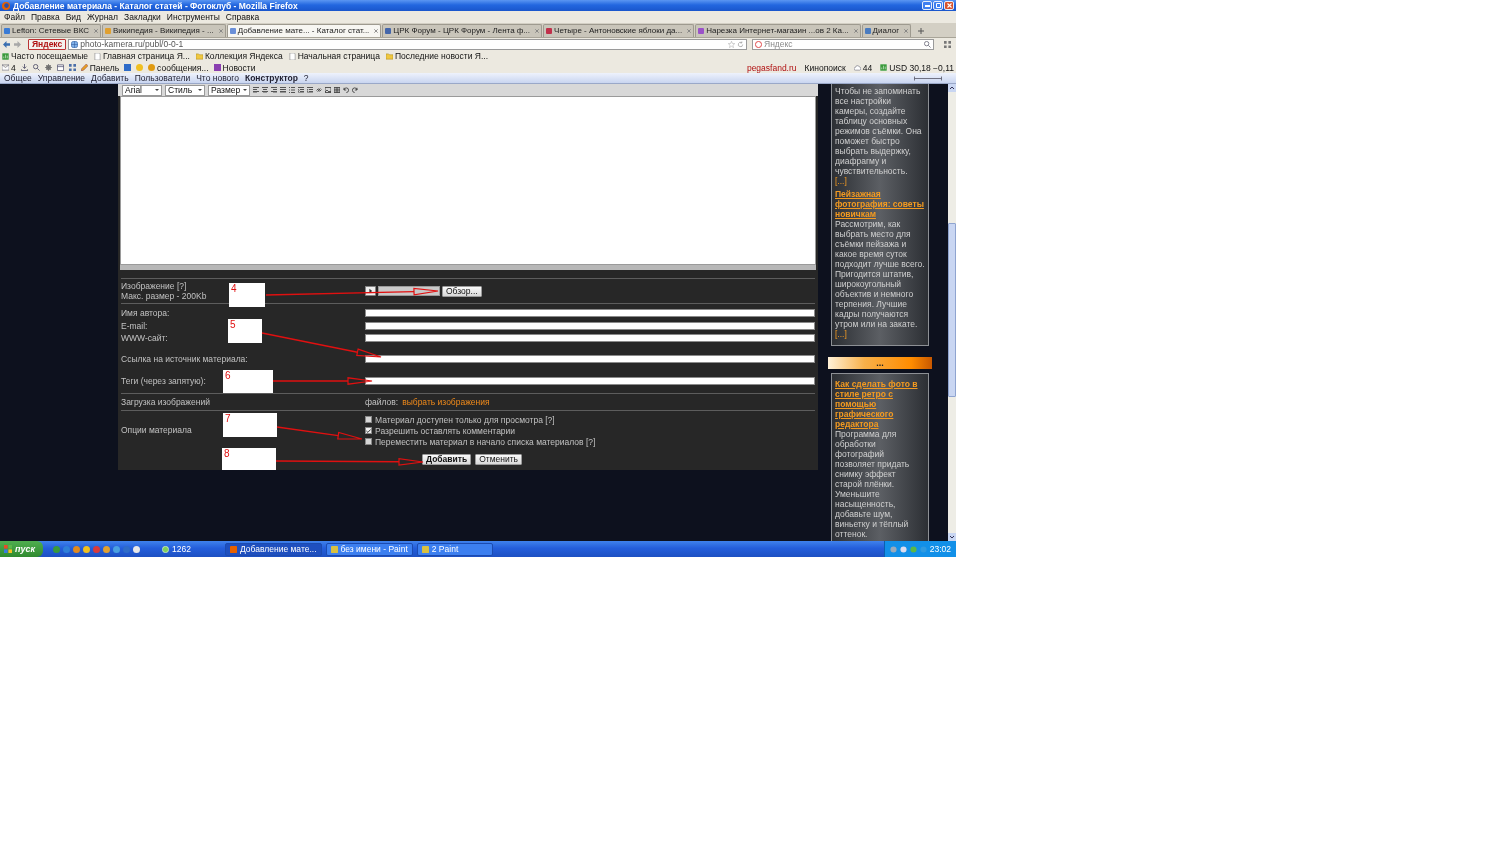  Describe the element at coordinates (843, 44) in the screenshot. I see `search-field: Яндекс` at that location.